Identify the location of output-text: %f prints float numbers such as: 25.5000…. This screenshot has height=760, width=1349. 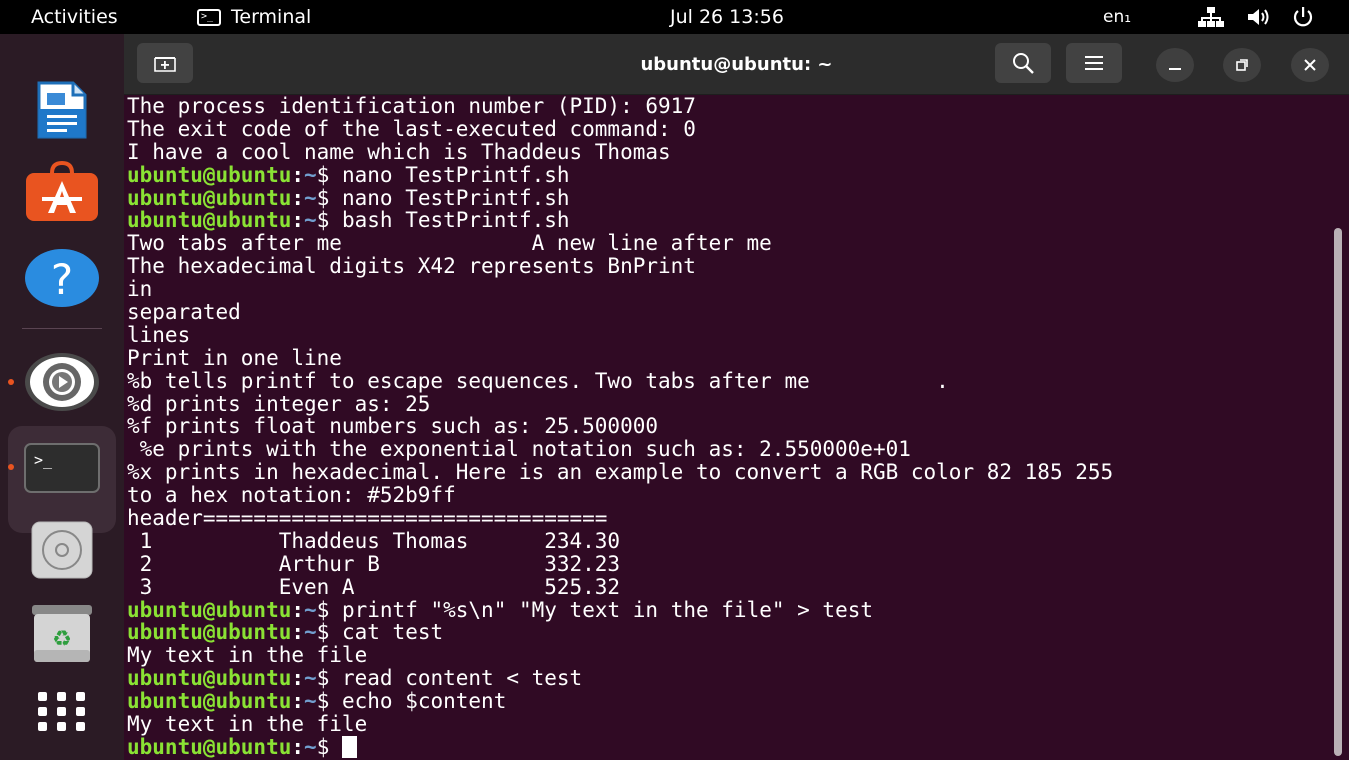
(393, 426).